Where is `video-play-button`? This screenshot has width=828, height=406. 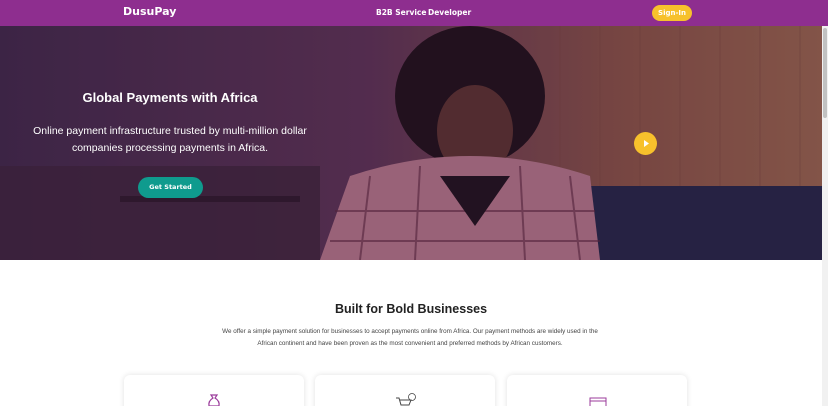 video-play-button is located at coordinates (645, 143).